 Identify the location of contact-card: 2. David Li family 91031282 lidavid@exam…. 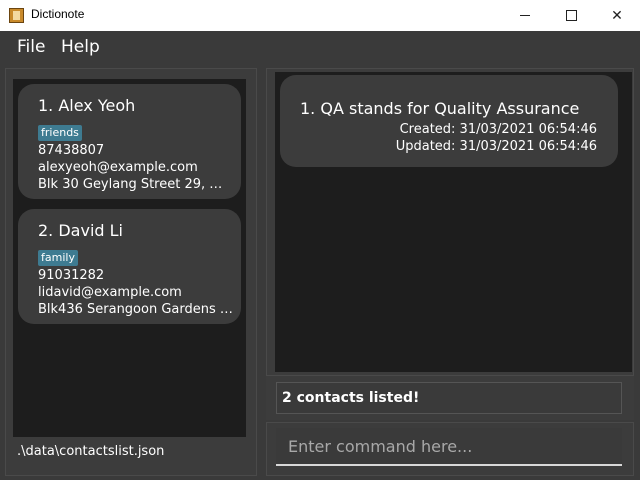
(129, 266).